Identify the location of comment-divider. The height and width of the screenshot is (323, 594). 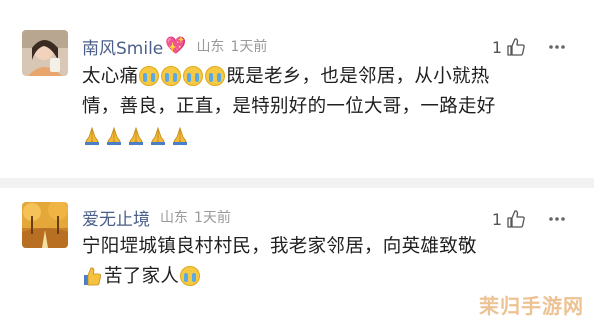
(297, 183).